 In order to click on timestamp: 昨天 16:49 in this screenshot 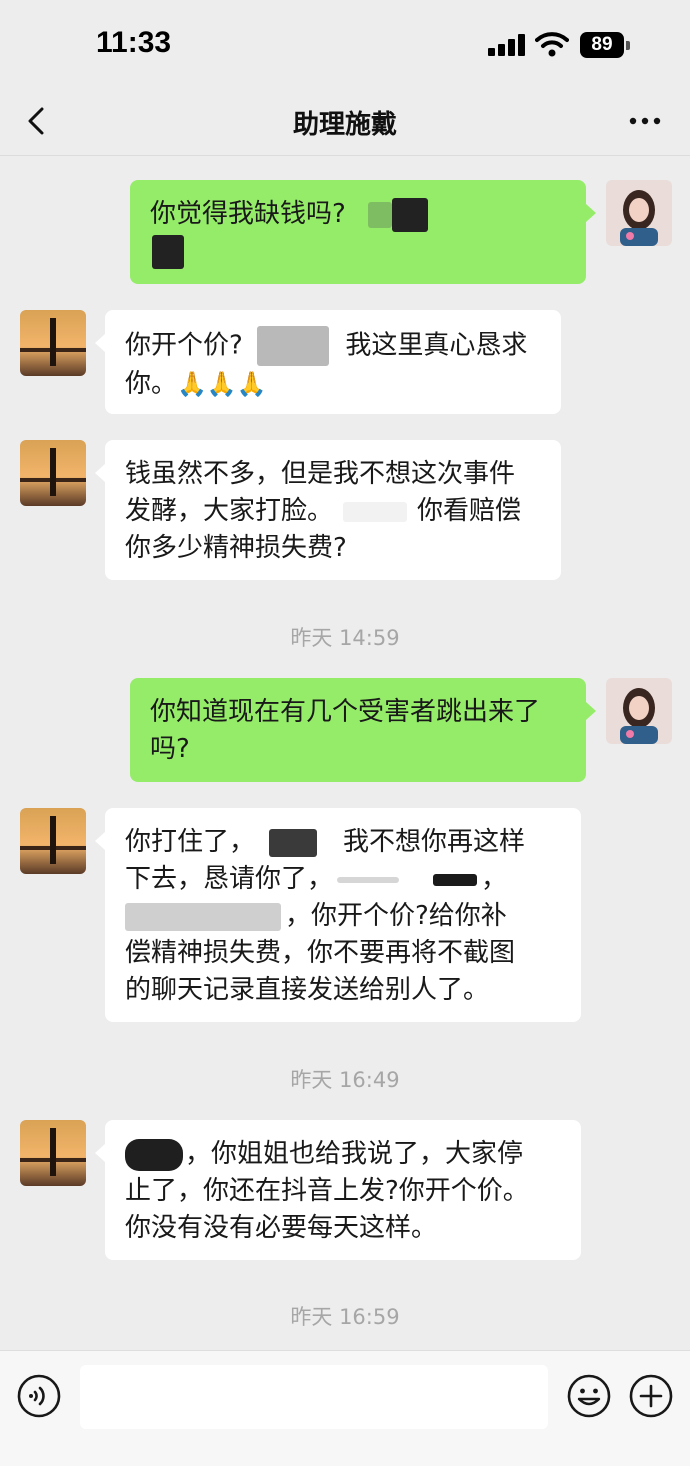, I will do `click(345, 1080)`.